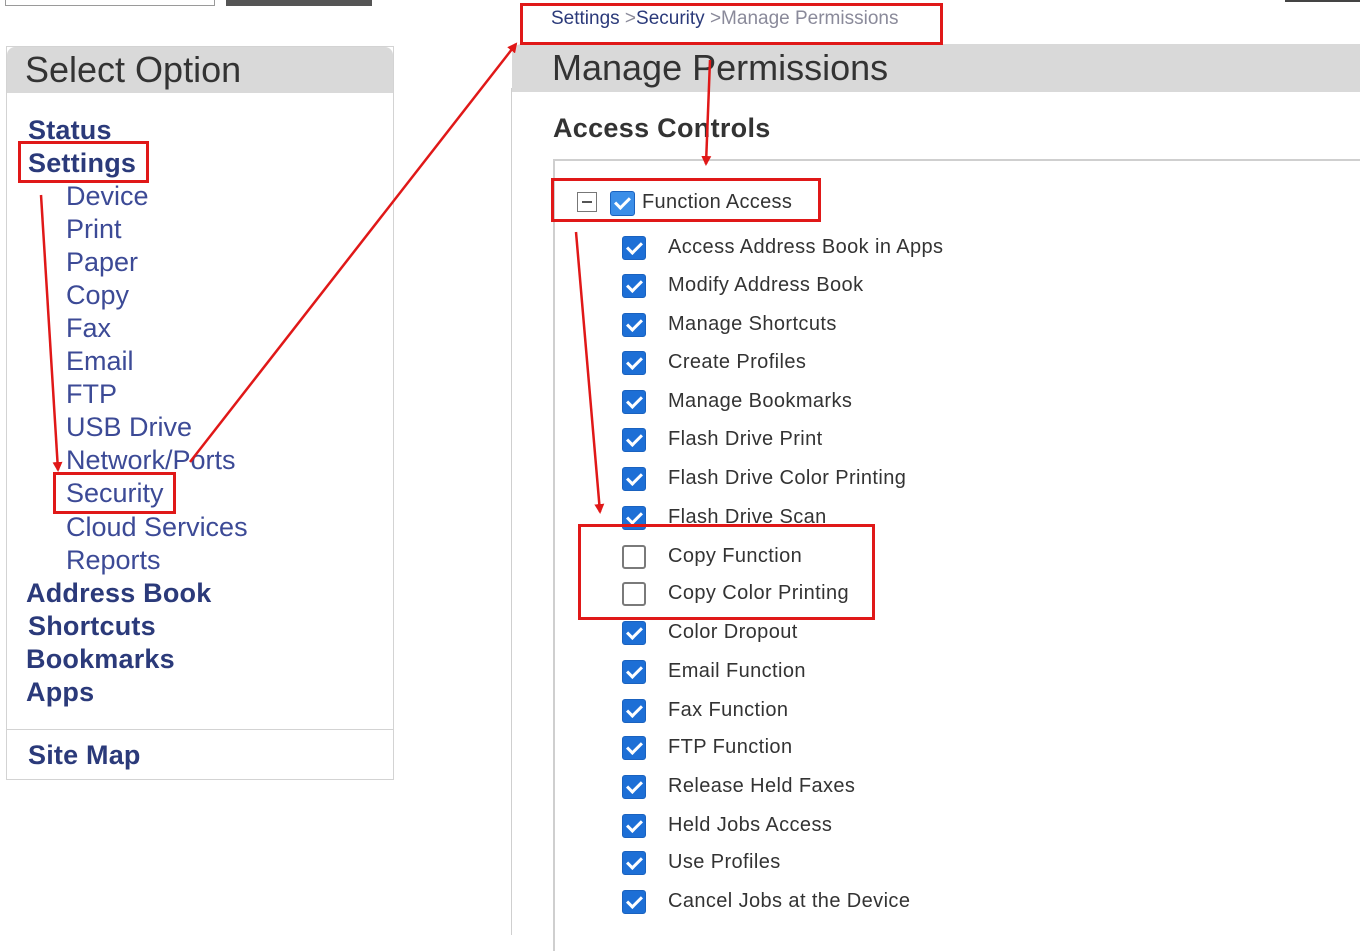 The width and height of the screenshot is (1360, 951). I want to click on arrow-settings-to-security, so click(51, 333).